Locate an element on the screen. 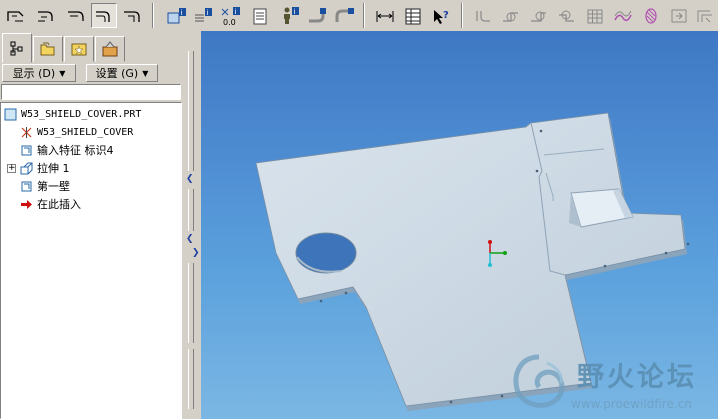 This screenshot has width=718, height=419. tree-filter-field is located at coordinates (91, 92).